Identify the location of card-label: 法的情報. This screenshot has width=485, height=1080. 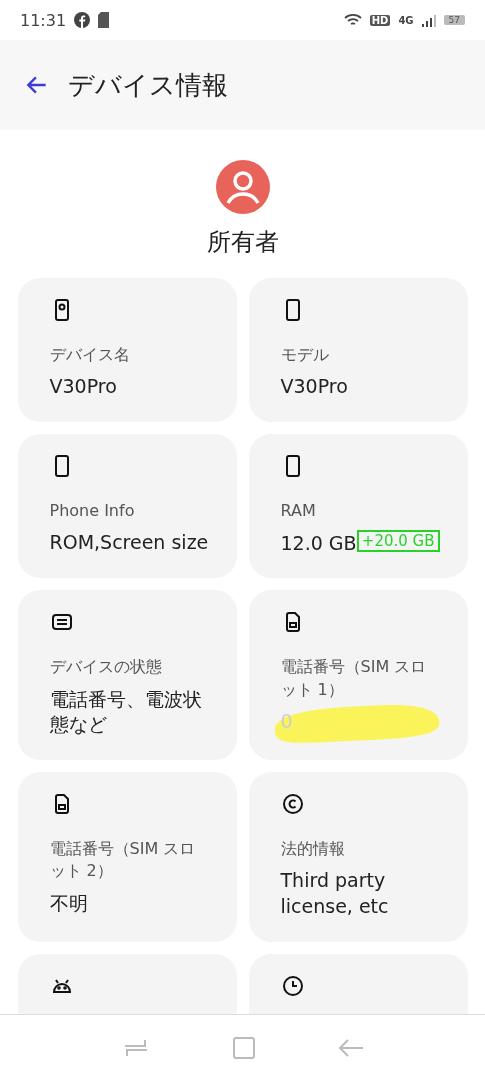
(313, 849).